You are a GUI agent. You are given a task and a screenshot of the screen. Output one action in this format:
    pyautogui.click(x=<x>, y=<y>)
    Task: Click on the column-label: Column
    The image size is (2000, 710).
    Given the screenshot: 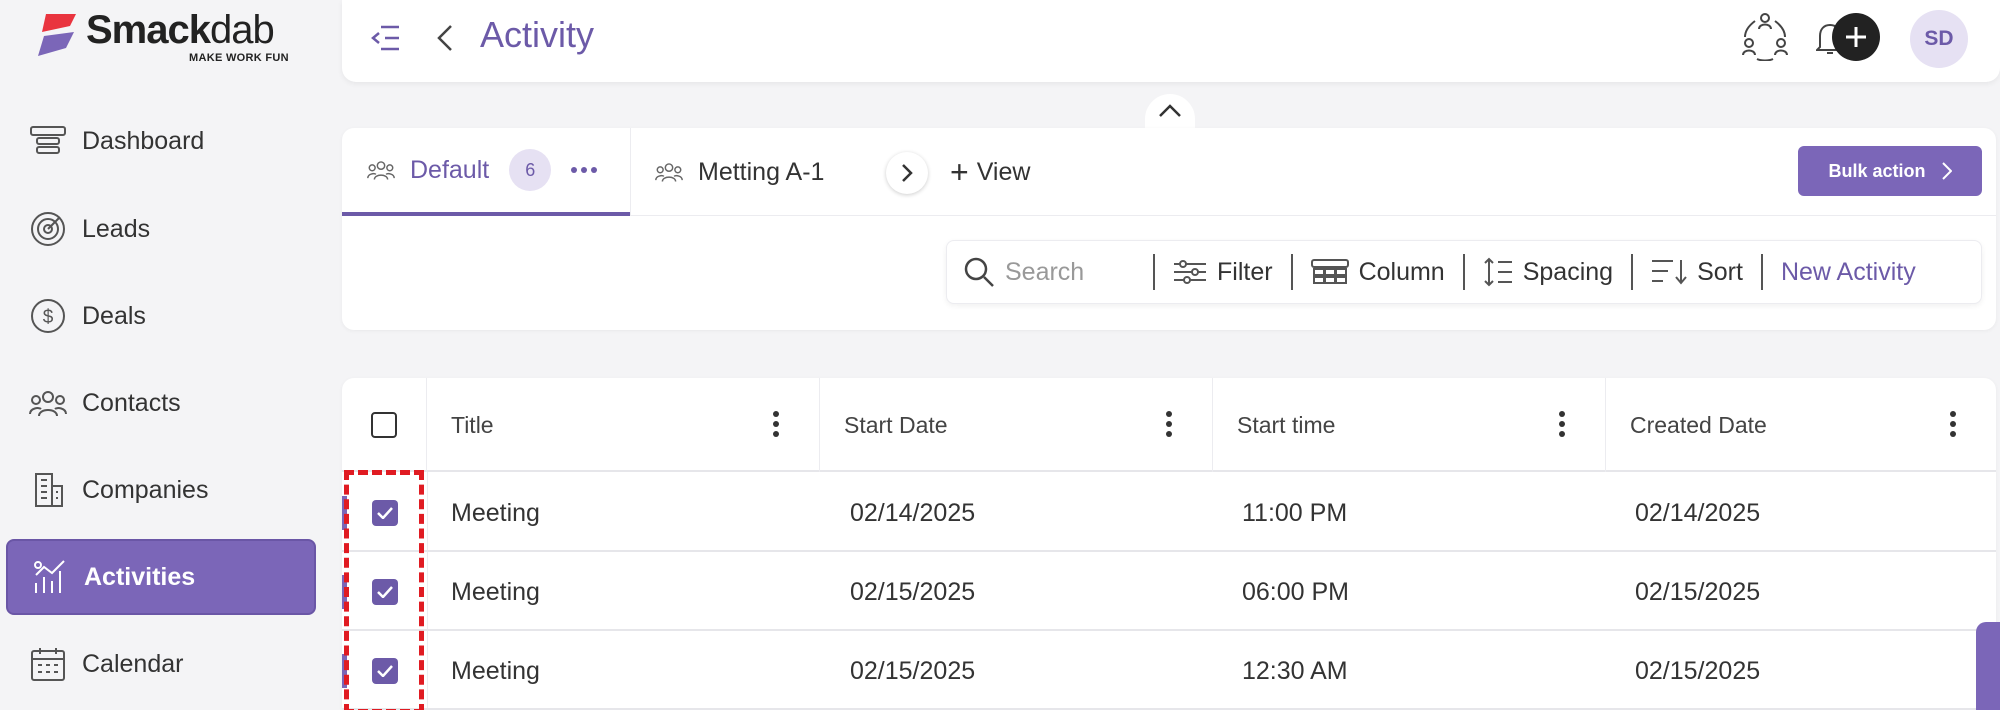 What is the action you would take?
    pyautogui.click(x=1401, y=271)
    